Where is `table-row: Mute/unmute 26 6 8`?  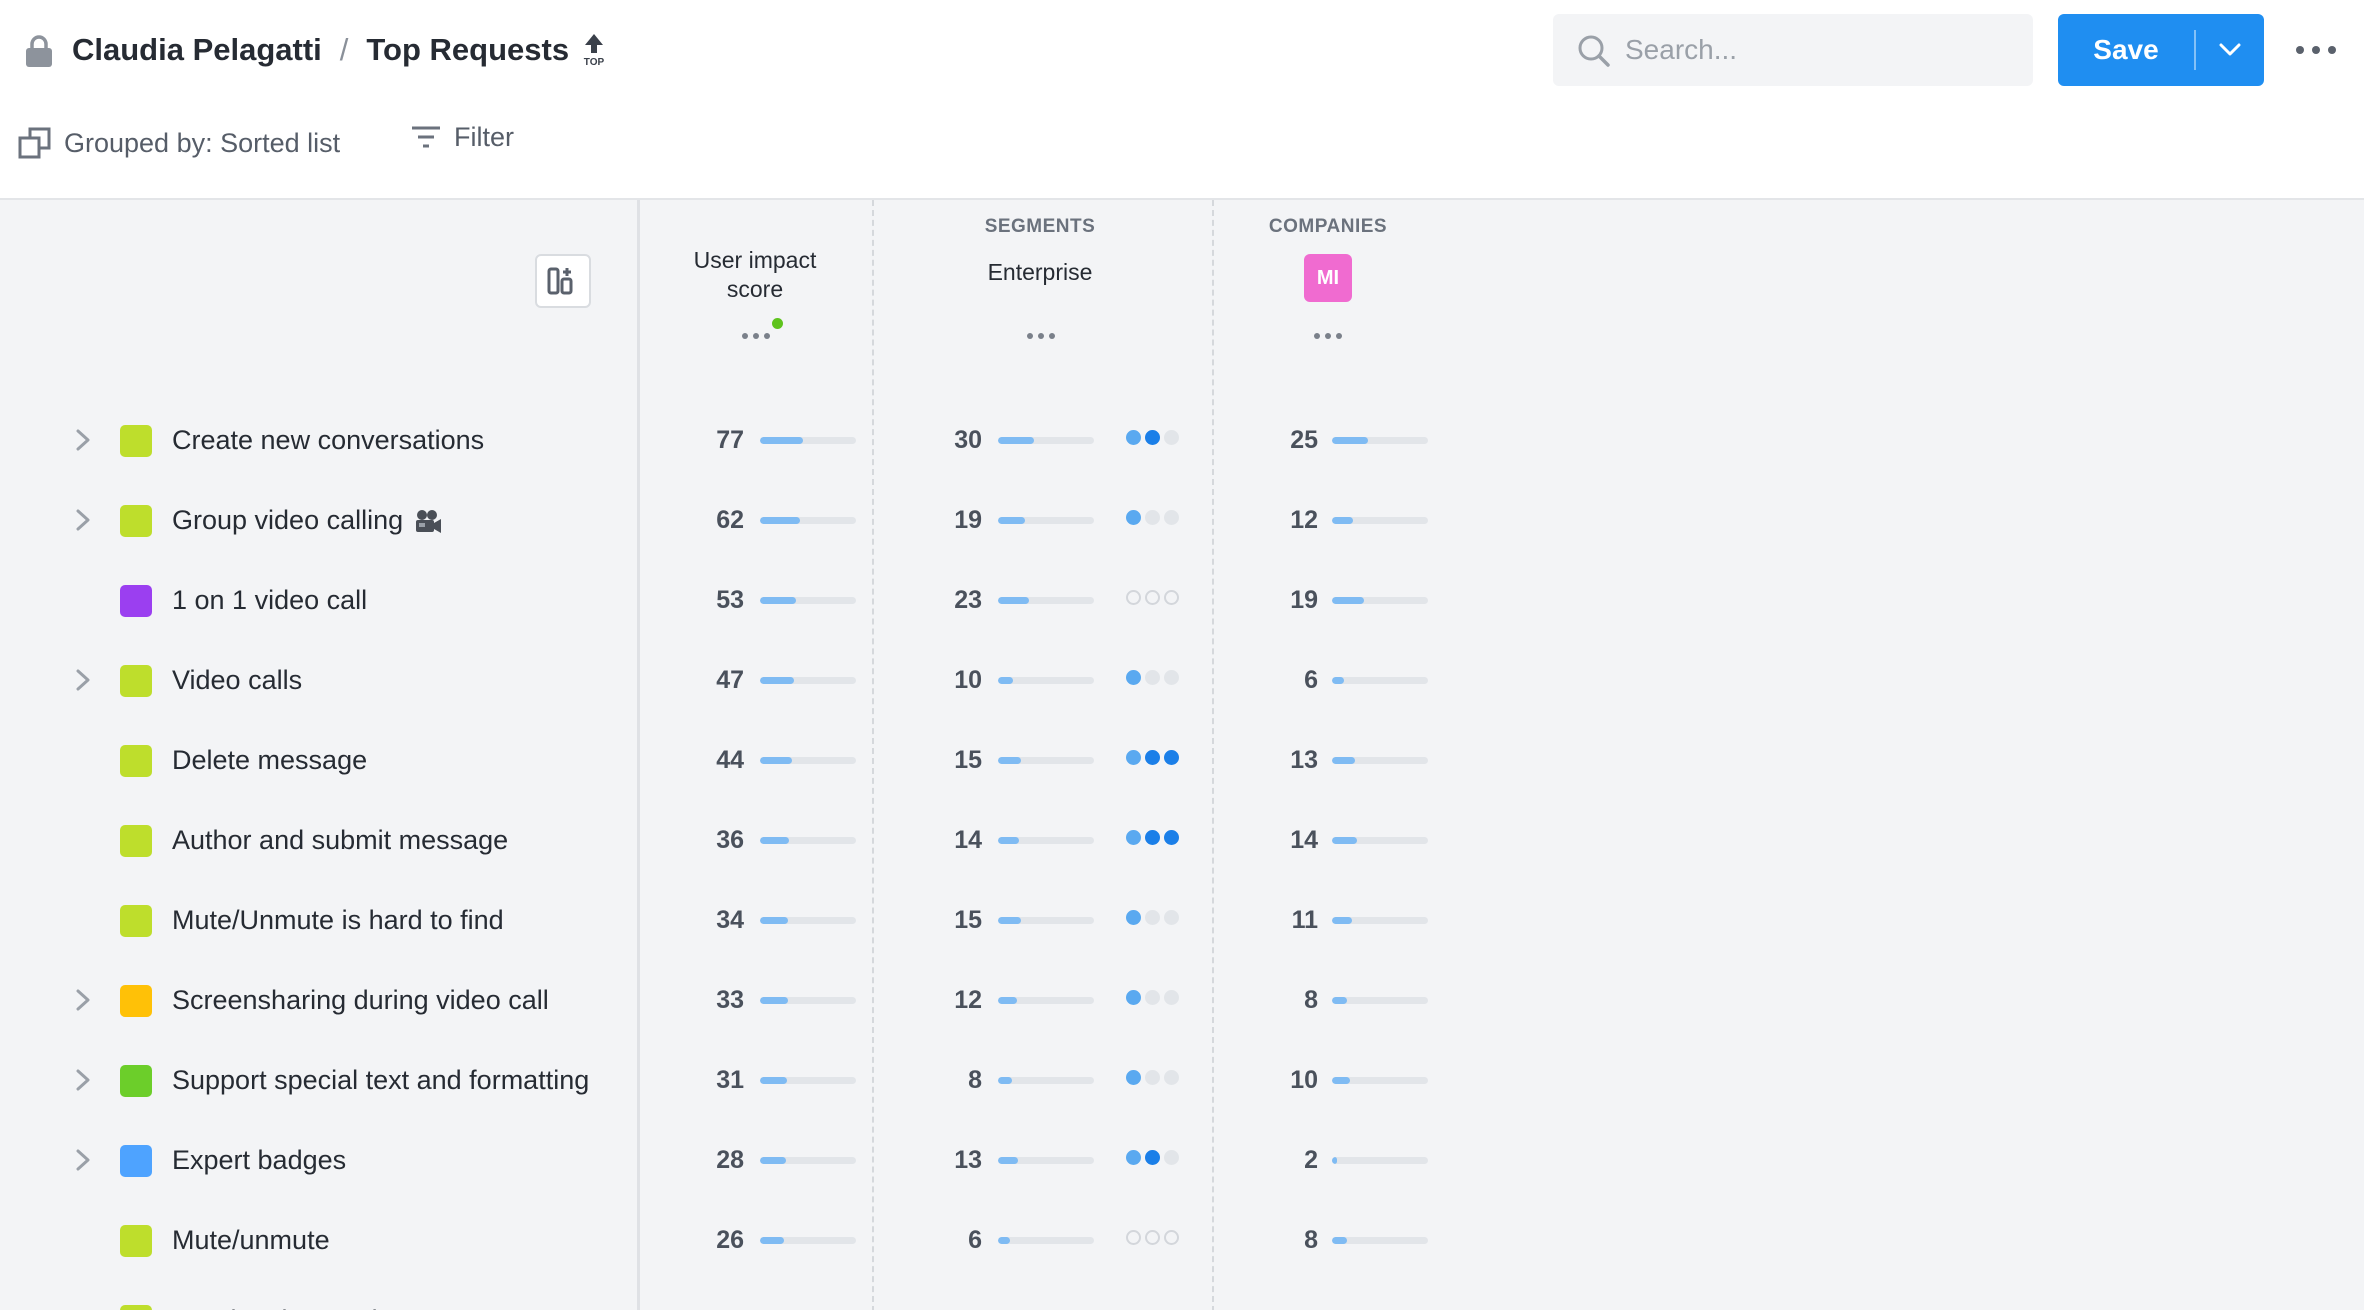 table-row: Mute/unmute 26 6 8 is located at coordinates (750, 1240).